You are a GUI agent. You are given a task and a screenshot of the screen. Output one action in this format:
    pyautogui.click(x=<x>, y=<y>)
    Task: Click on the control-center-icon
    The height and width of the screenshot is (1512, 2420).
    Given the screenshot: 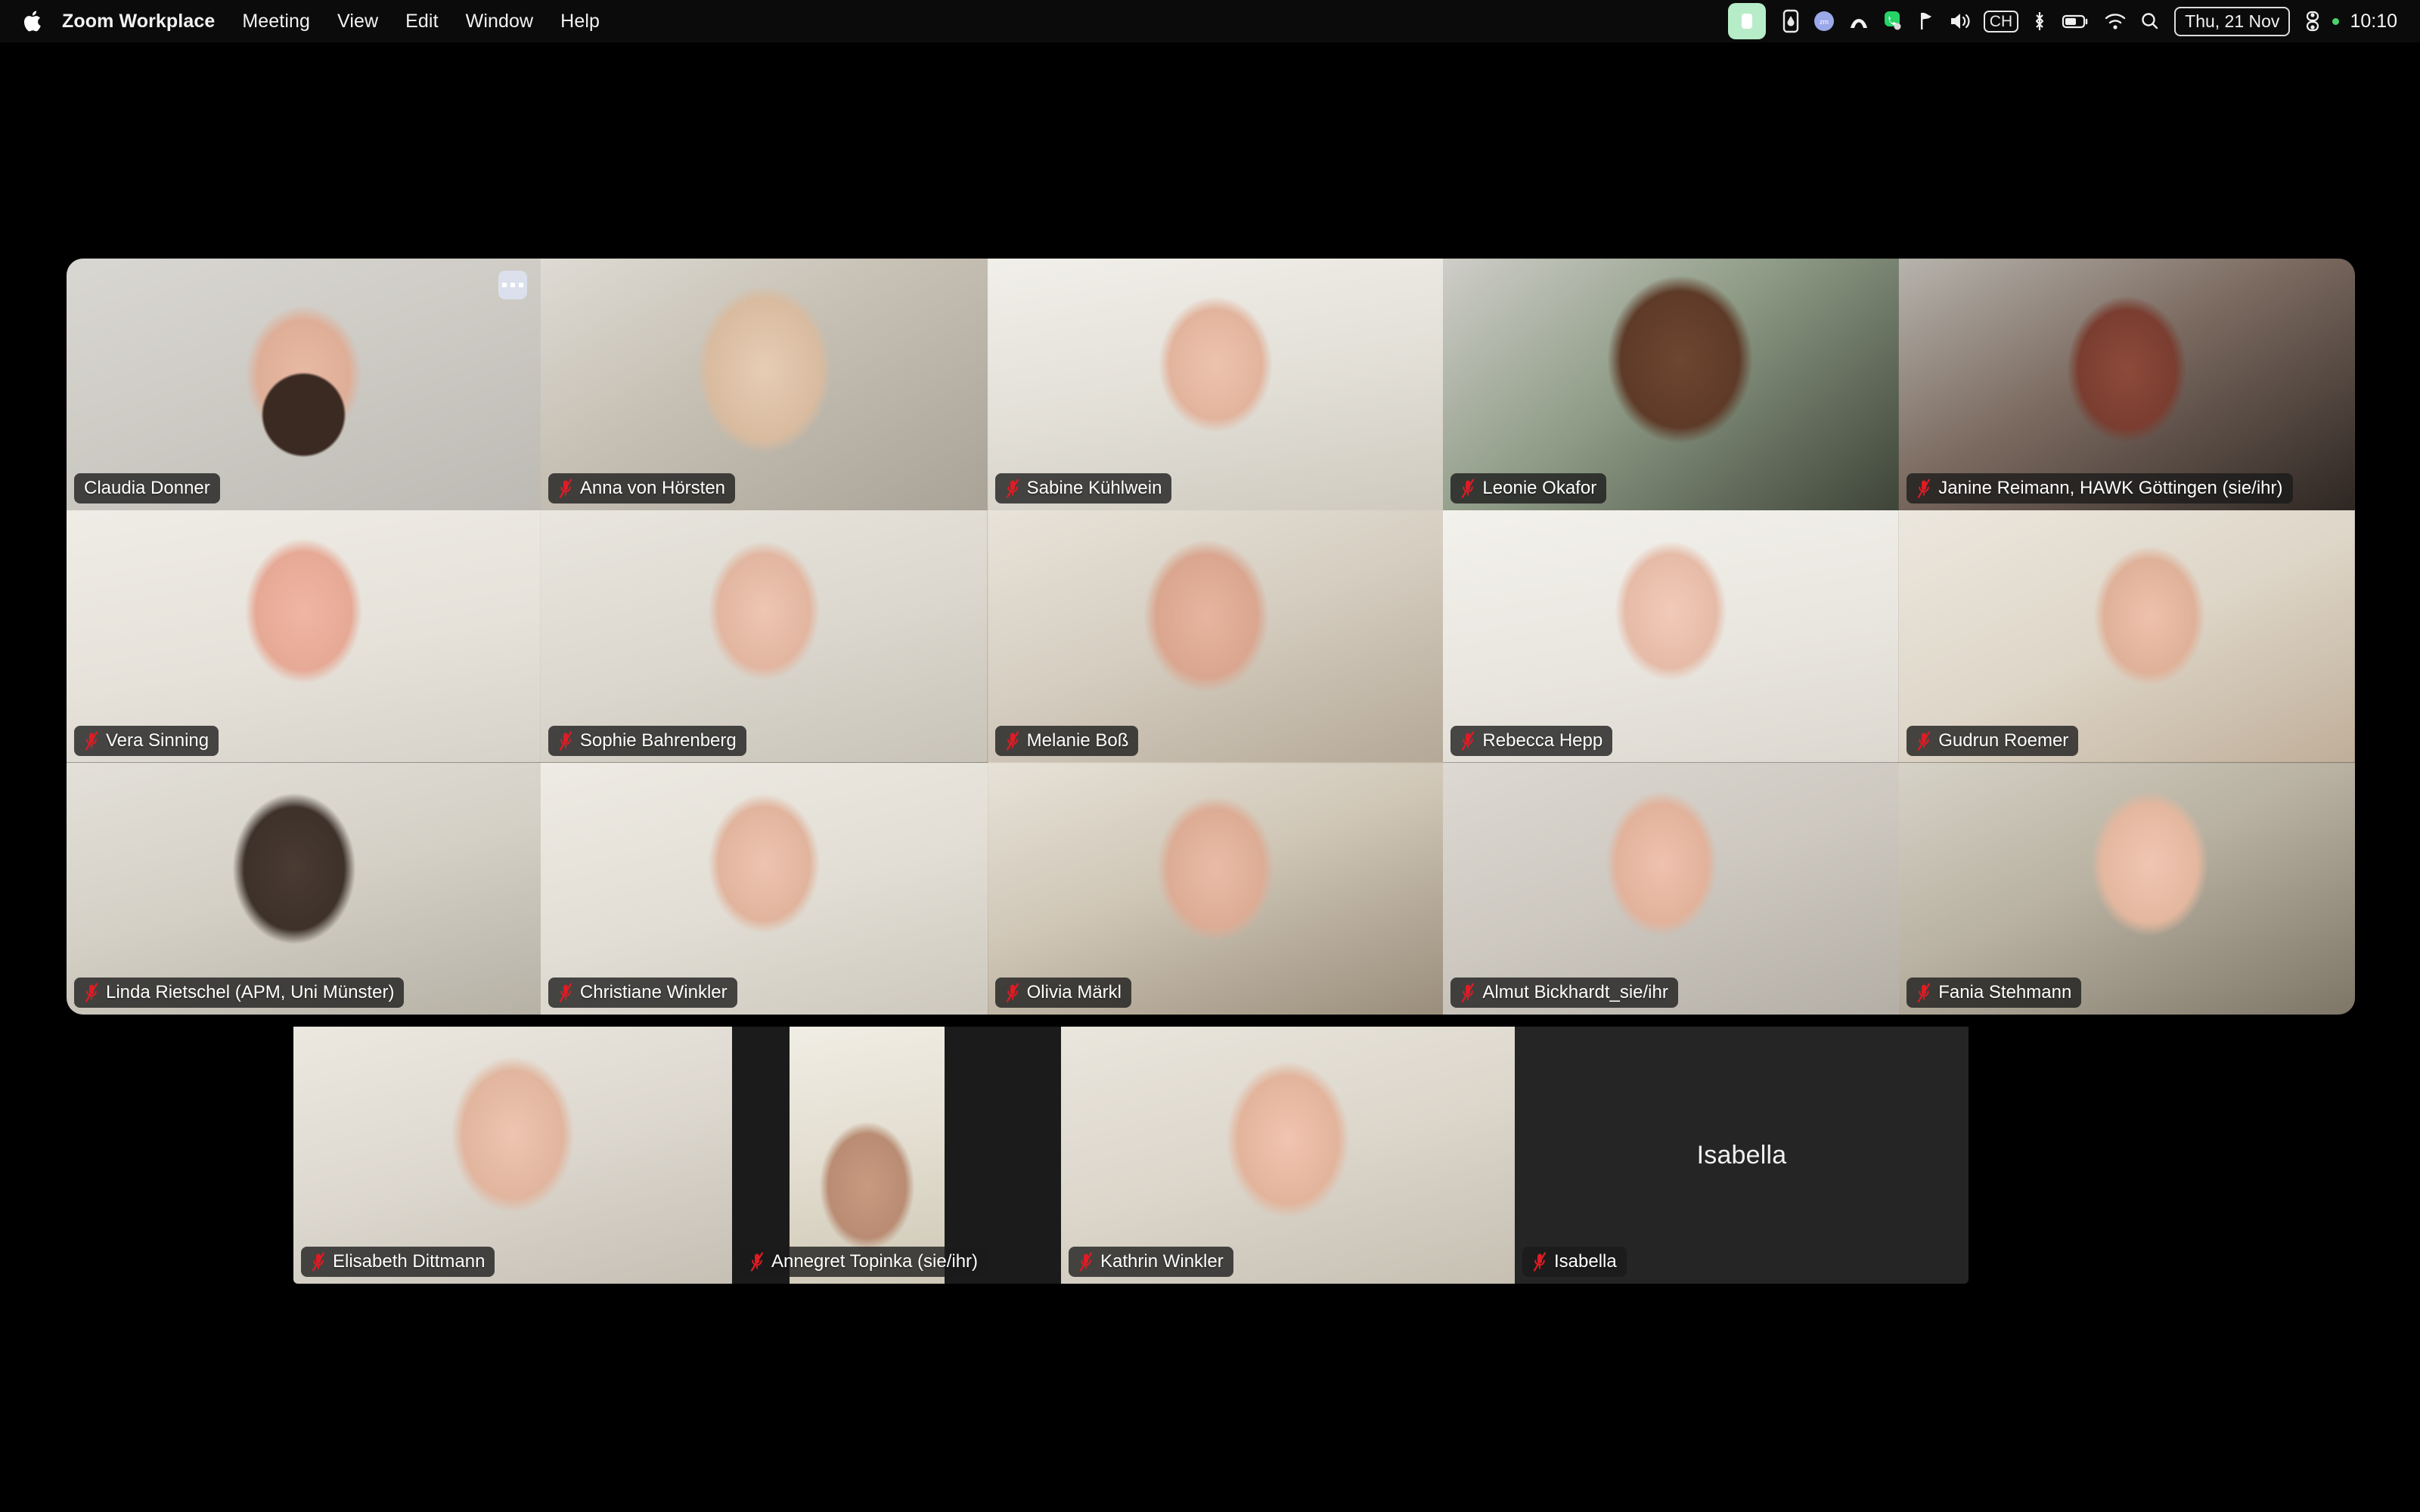 What is the action you would take?
    pyautogui.click(x=2313, y=21)
    